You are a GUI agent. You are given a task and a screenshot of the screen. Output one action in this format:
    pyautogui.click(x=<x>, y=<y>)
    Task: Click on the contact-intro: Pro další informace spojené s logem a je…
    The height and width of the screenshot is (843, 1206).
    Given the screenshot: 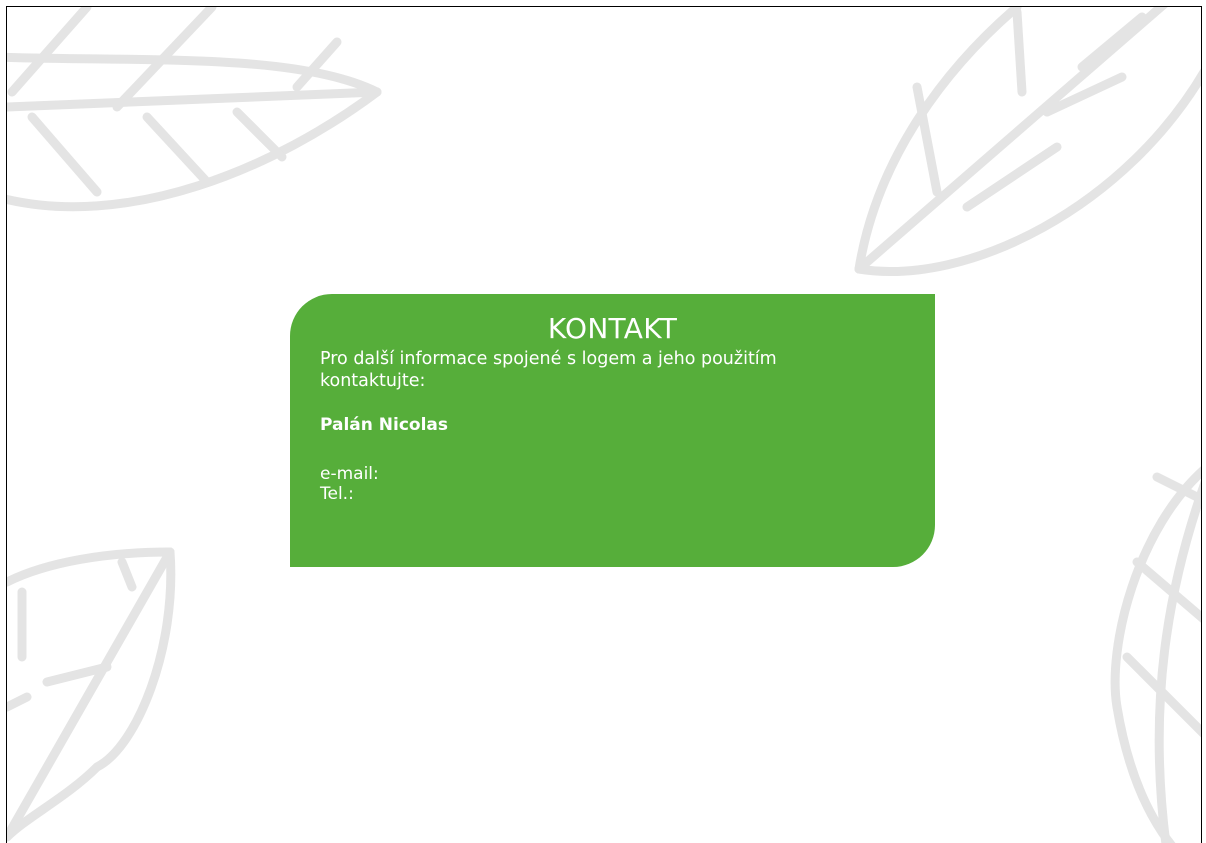 What is the action you would take?
    pyautogui.click(x=548, y=370)
    